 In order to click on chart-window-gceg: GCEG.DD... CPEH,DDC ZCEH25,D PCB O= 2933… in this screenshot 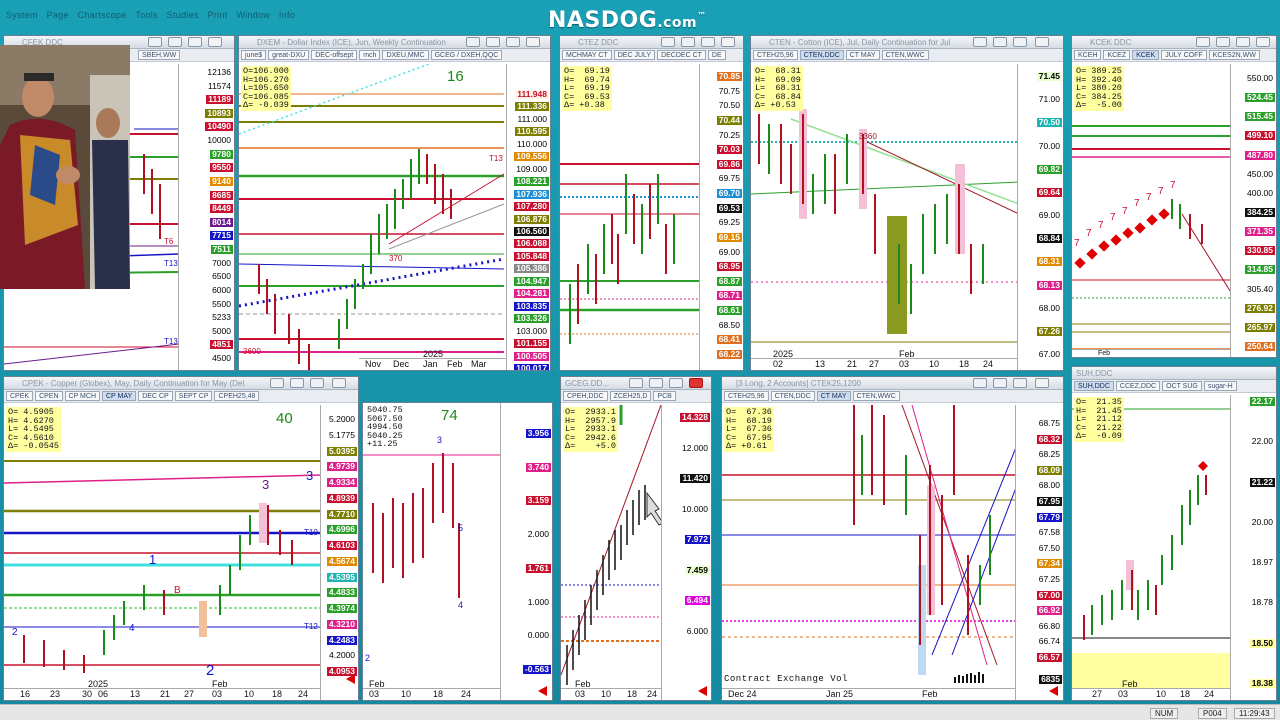, I will do `click(636, 538)`.